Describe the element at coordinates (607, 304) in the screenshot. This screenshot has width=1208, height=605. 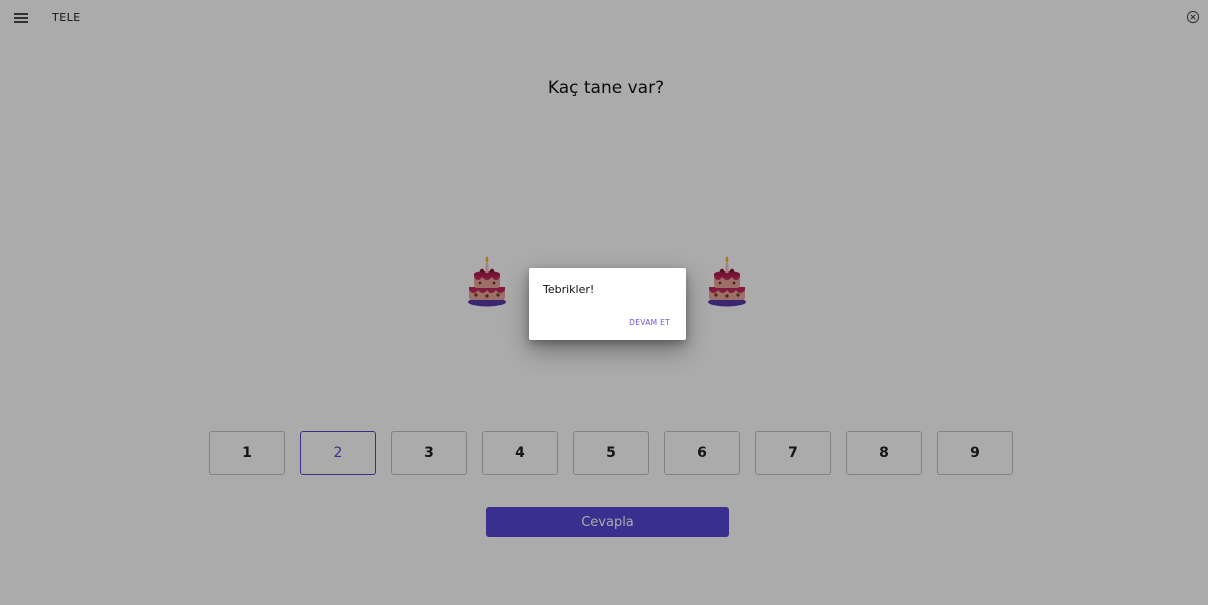
I see `success-dialog: Tebrikler! DEVAM ET` at that location.